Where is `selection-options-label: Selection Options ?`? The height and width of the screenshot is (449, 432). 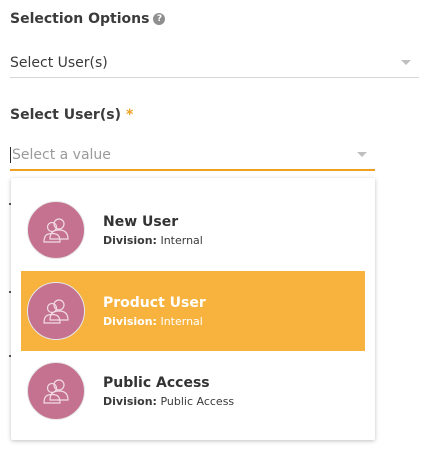 selection-options-label: Selection Options ? is located at coordinates (88, 19).